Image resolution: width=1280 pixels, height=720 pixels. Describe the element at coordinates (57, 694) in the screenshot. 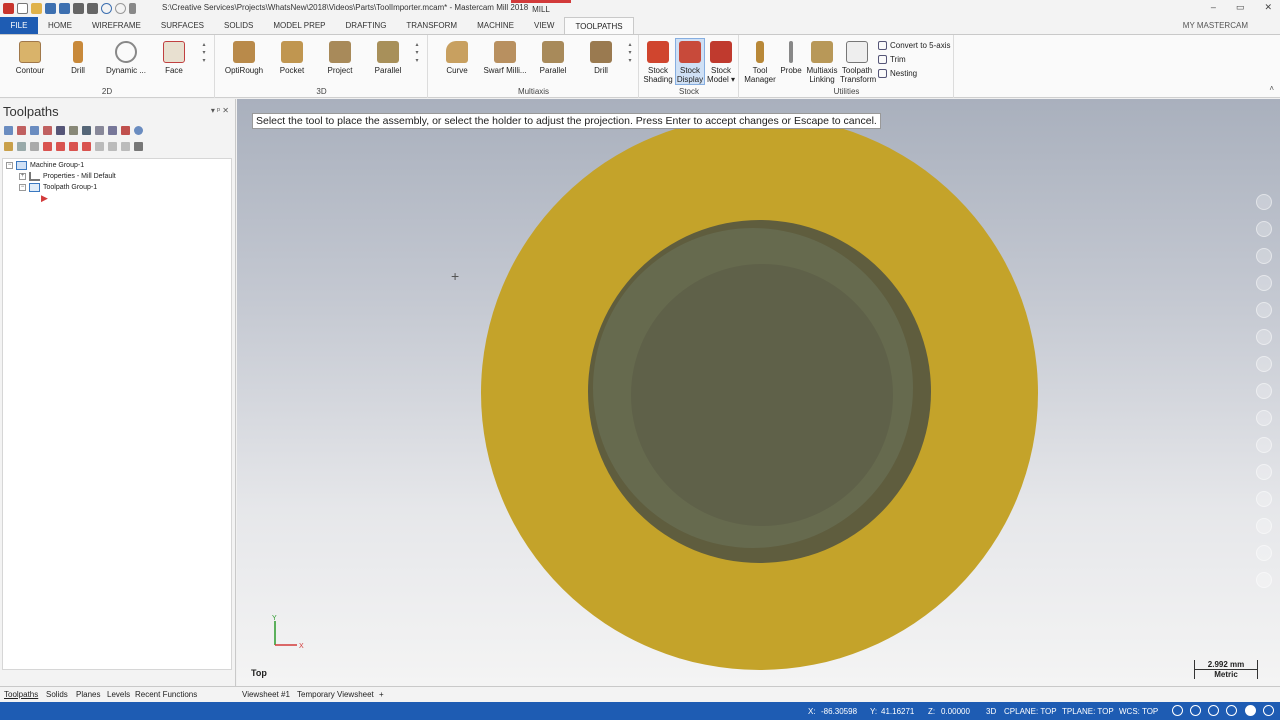

I see `tab-solids-manager: Solids` at that location.